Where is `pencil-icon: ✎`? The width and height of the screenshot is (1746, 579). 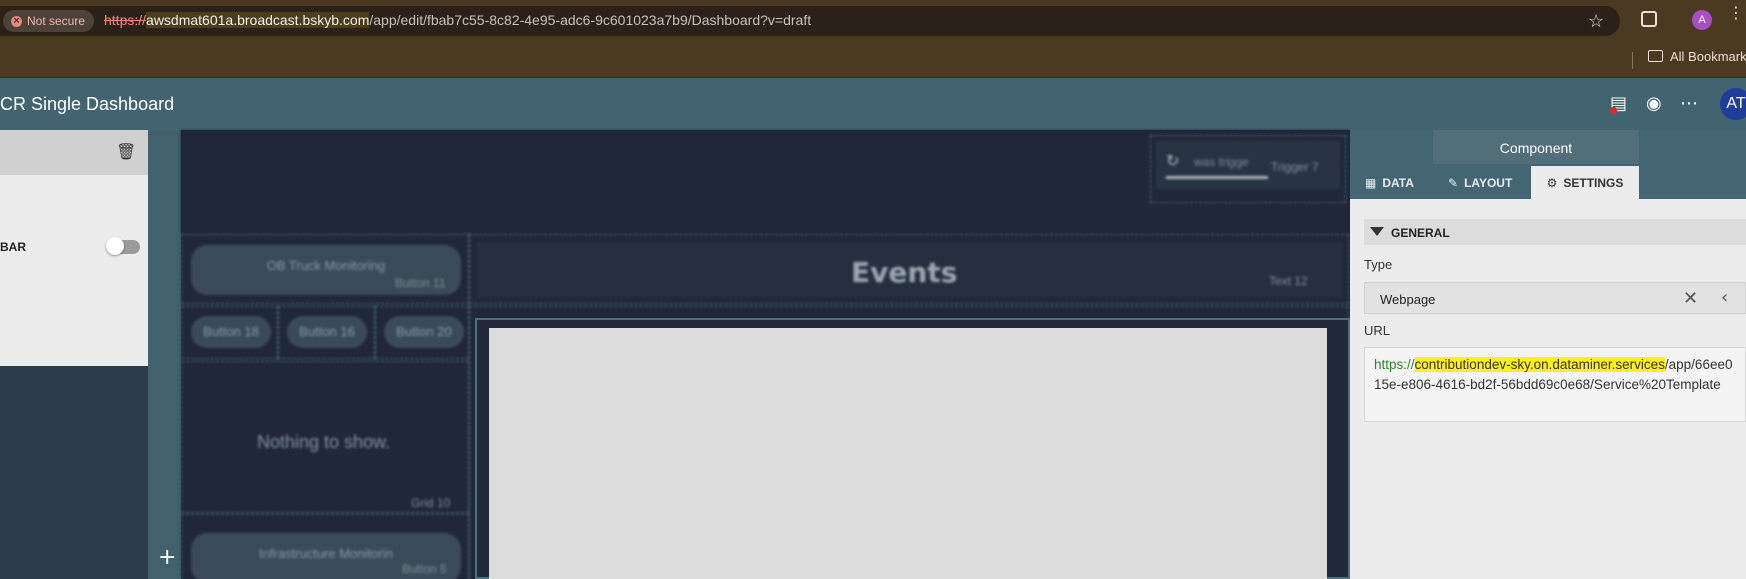
pencil-icon: ✎ is located at coordinates (1453, 182).